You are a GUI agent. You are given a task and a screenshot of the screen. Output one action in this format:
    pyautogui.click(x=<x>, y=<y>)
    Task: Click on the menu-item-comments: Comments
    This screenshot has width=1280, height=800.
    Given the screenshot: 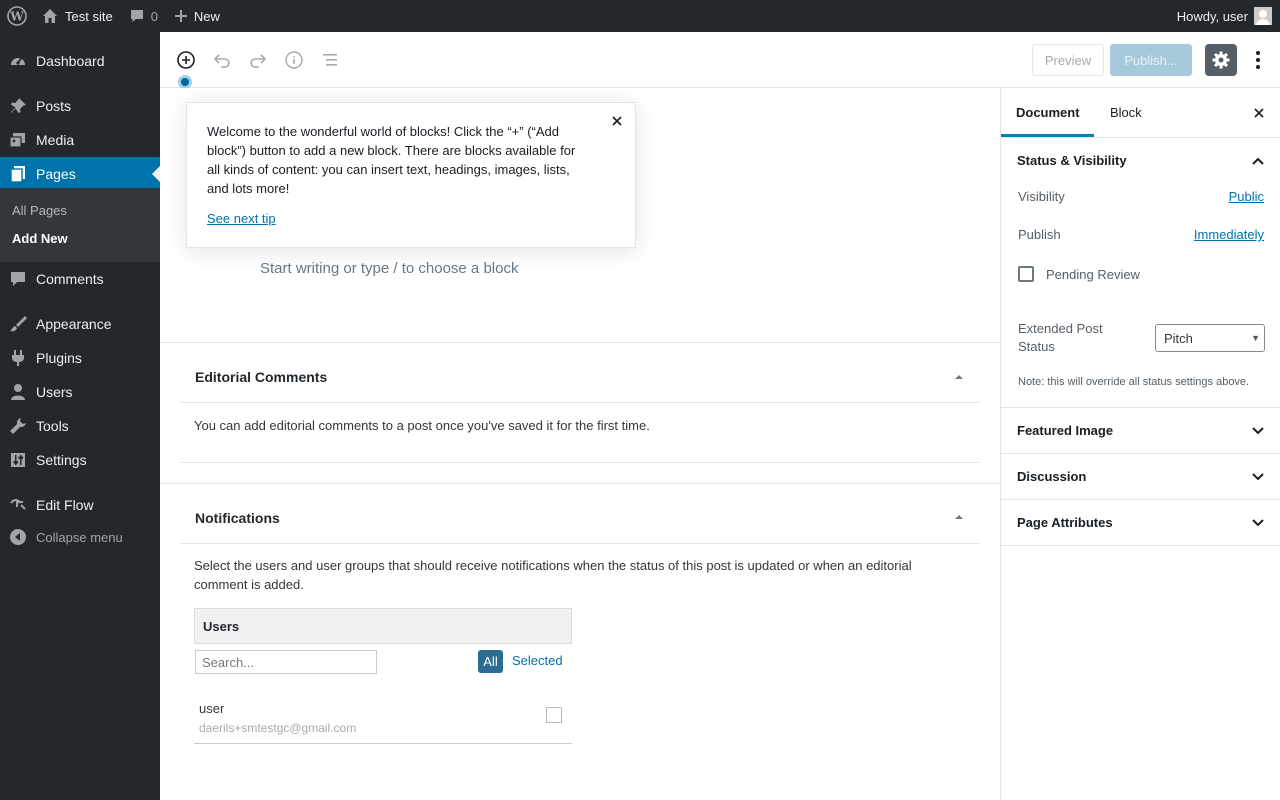 What is the action you would take?
    pyautogui.click(x=80, y=279)
    